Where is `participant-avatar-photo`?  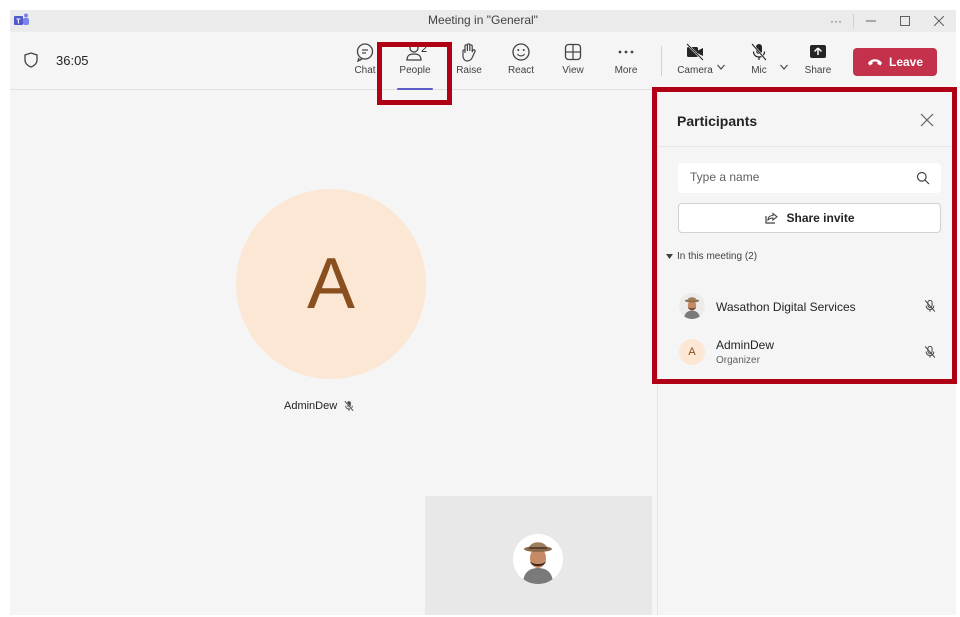 participant-avatar-photo is located at coordinates (692, 306).